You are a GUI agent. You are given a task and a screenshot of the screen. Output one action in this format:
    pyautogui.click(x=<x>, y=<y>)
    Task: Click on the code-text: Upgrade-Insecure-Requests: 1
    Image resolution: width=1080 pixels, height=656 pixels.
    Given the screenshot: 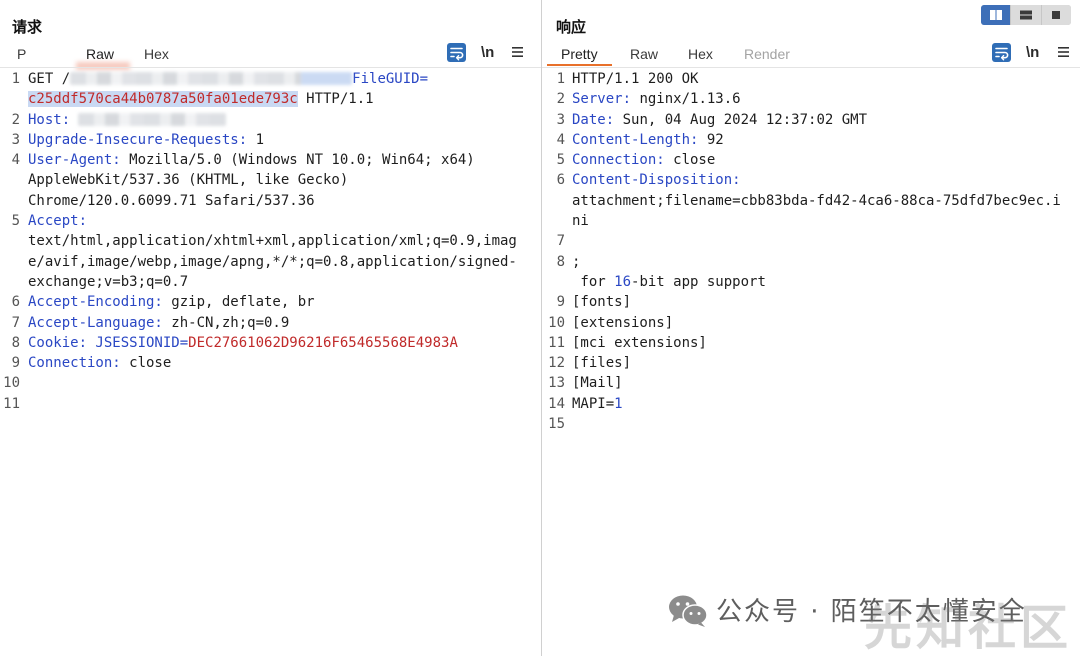 What is the action you would take?
    pyautogui.click(x=146, y=140)
    